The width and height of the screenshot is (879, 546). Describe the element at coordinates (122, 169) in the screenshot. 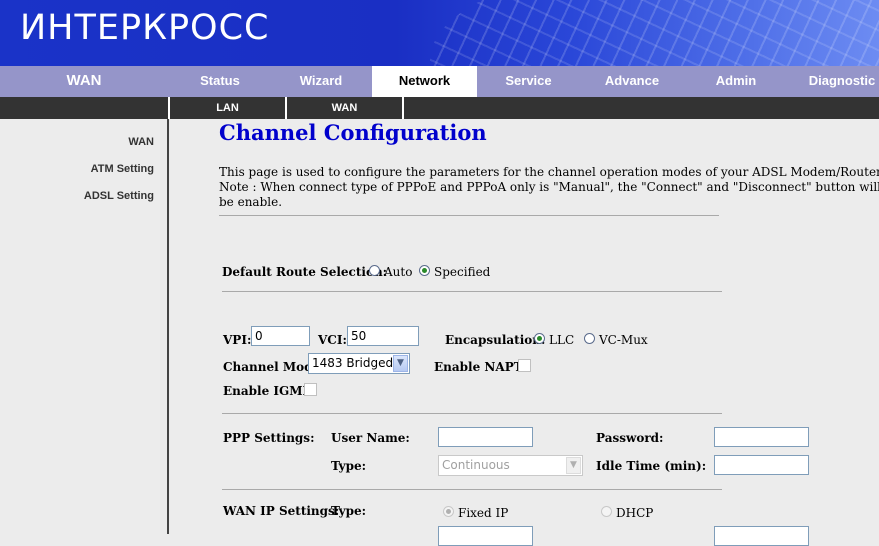

I see `sidebar-item-atm-setting: ATM Setting` at that location.